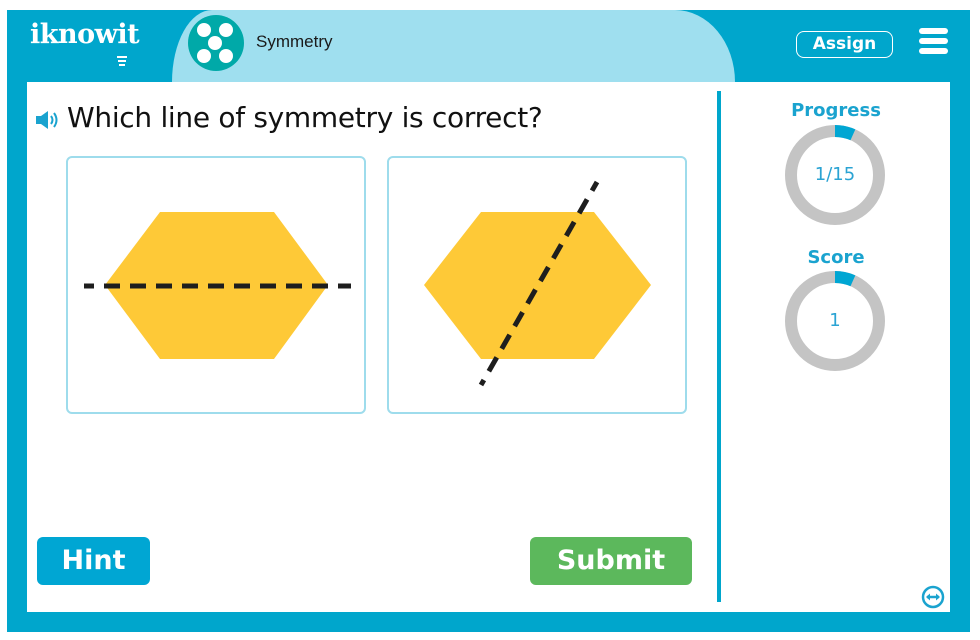 The width and height of the screenshot is (980, 640). I want to click on horizontal-symmetry-figure, so click(217, 285).